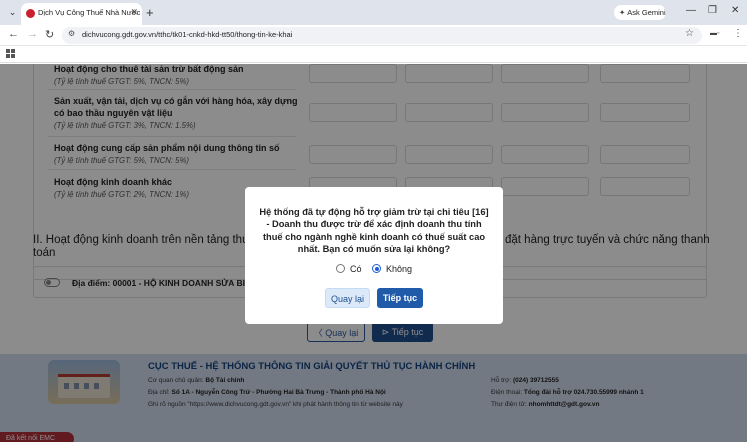 The image size is (747, 442). What do you see at coordinates (89, 12) in the screenshot?
I see `tab-title: Dịch Vụ Công Thuế Nhà Nước` at bounding box center [89, 12].